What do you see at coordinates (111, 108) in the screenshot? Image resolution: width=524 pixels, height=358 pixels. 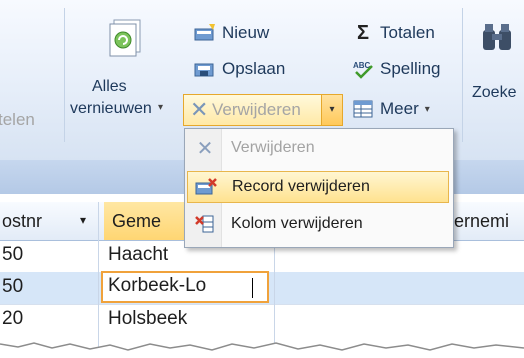 I see `refresh-all-label-line2: vernieuwen` at bounding box center [111, 108].